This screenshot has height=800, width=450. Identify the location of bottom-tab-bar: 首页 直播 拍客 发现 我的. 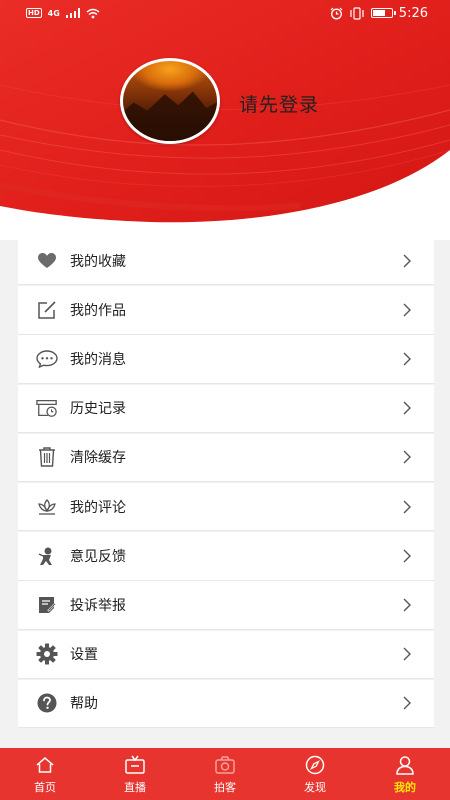
(225, 774).